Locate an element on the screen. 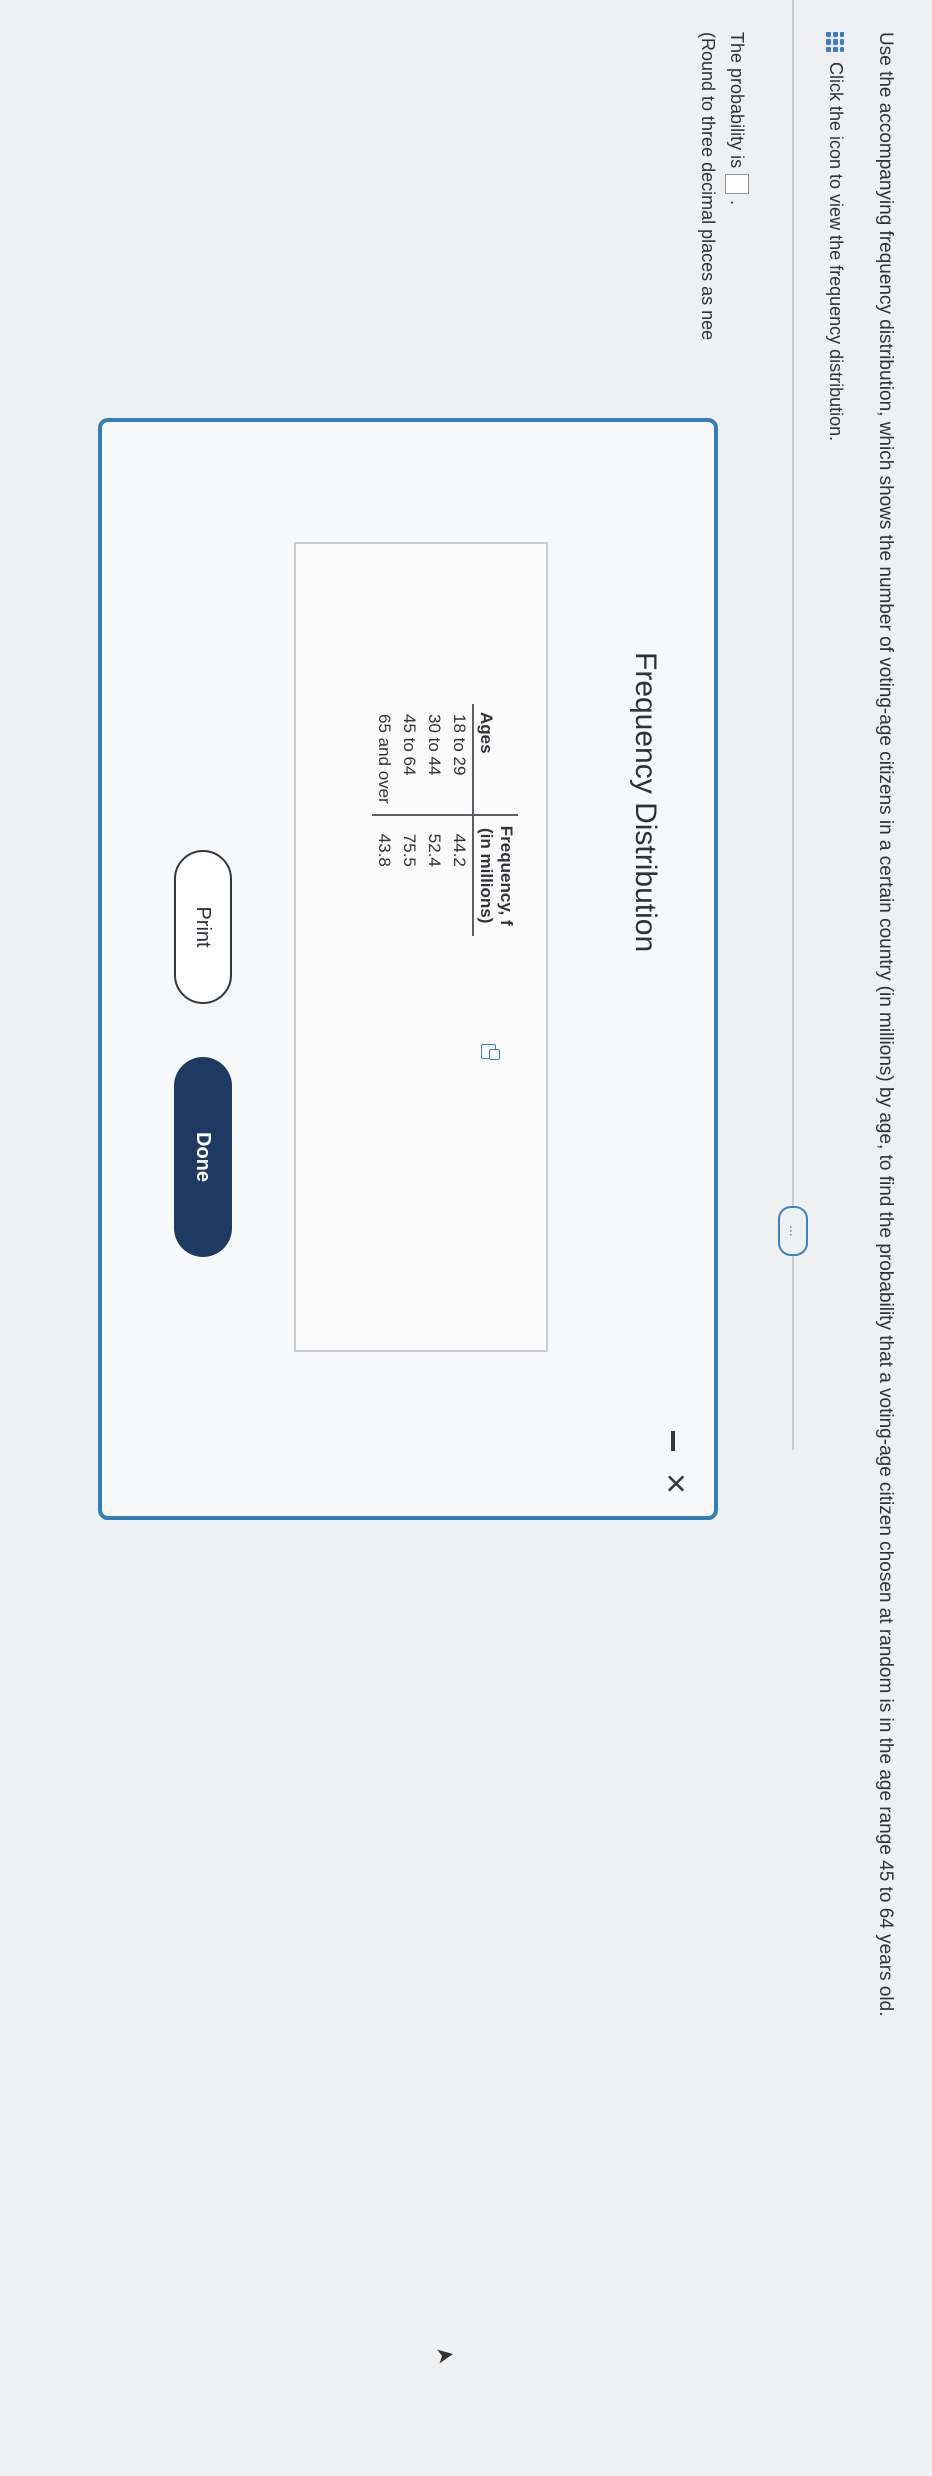  frequency-header: Frequency, f (in millions) is located at coordinates (495, 875).